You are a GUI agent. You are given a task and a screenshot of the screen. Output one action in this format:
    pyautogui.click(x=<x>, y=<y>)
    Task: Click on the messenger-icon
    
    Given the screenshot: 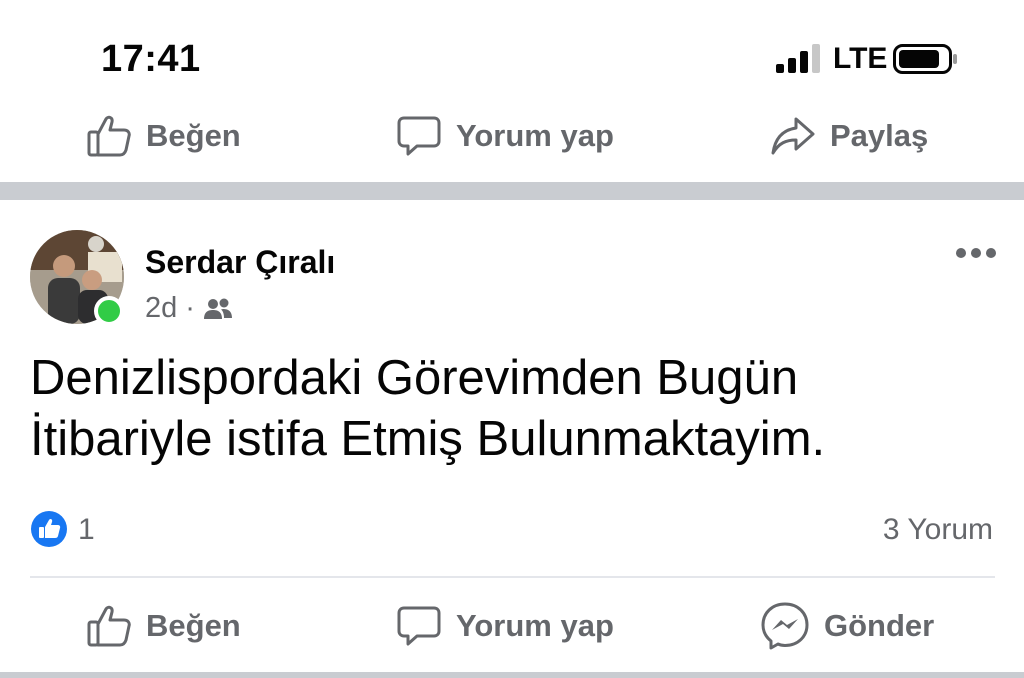 What is the action you would take?
    pyautogui.click(x=785, y=626)
    